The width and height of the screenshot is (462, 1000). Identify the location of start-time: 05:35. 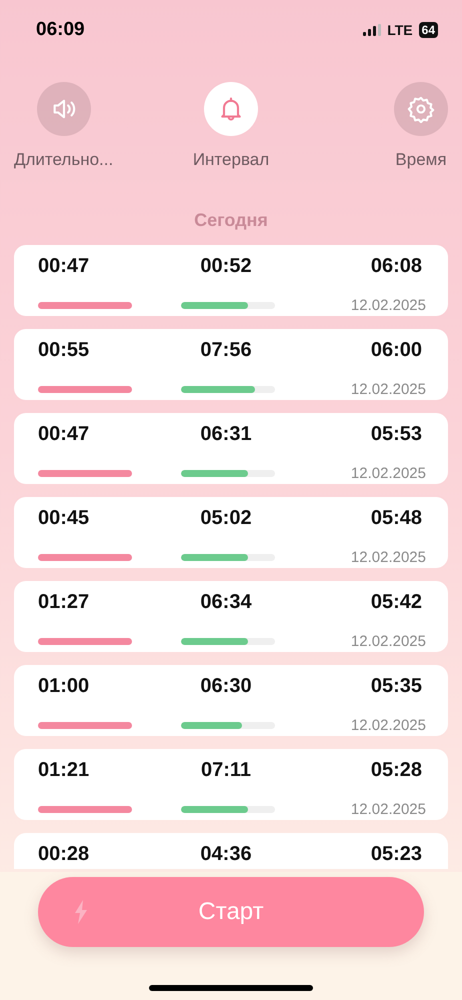
(396, 687).